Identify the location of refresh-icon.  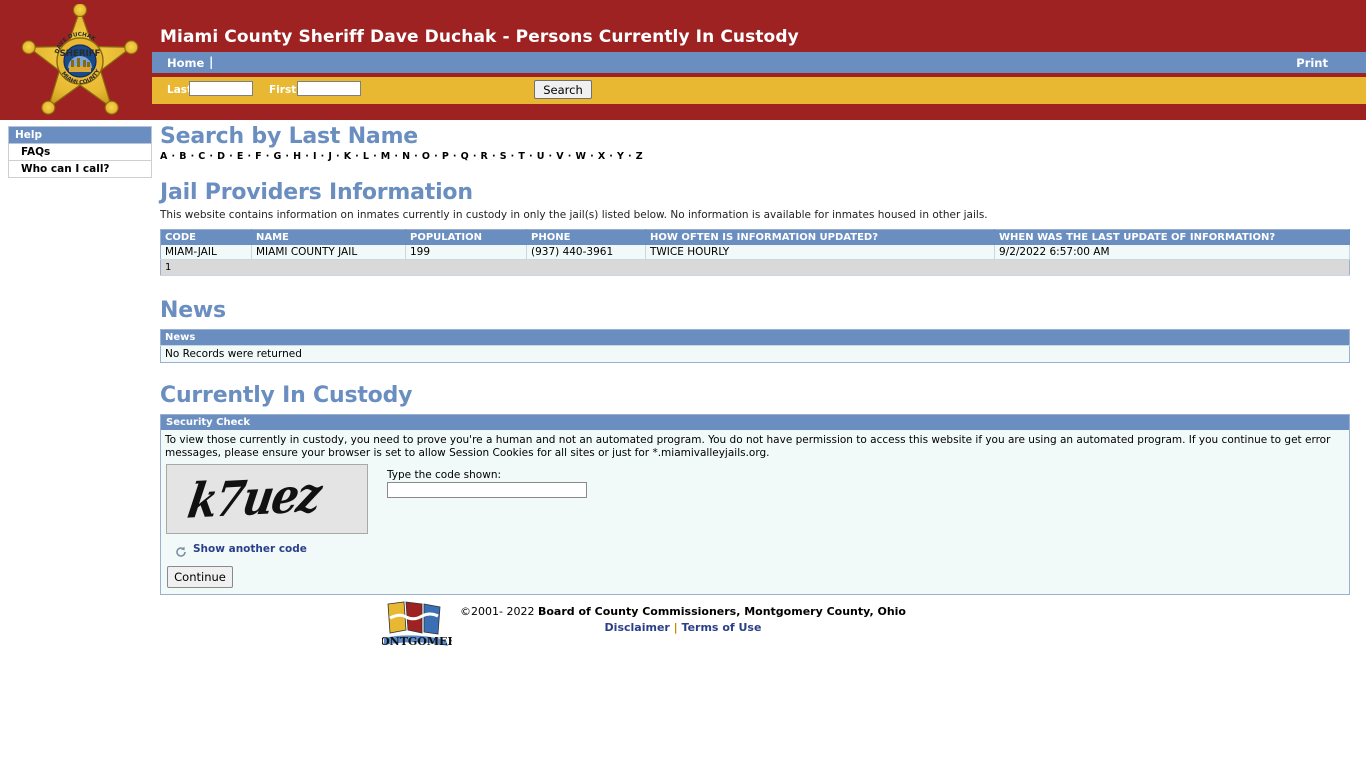
(181, 550).